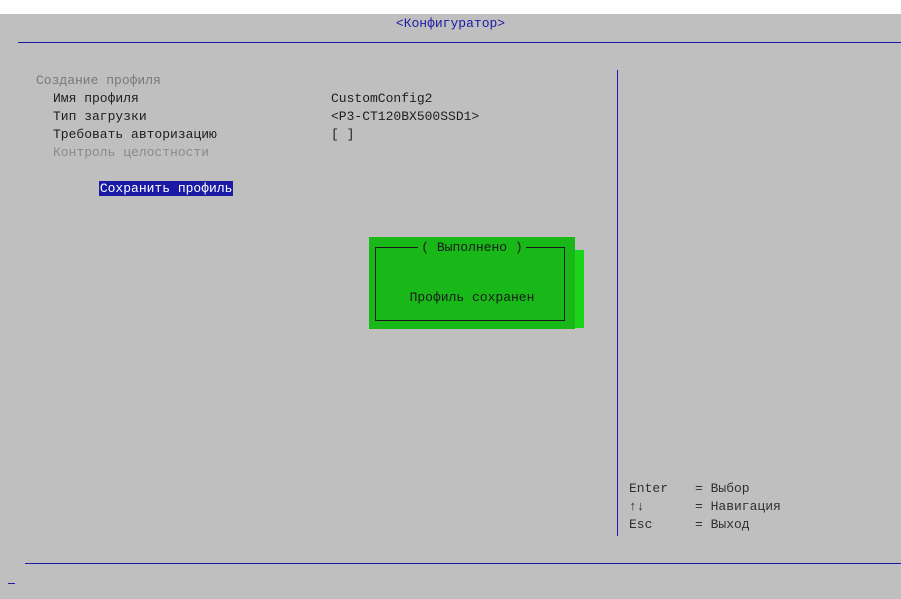 The height and width of the screenshot is (599, 901). Describe the element at coordinates (649, 488) in the screenshot. I see `help-key-enter: Enter` at that location.